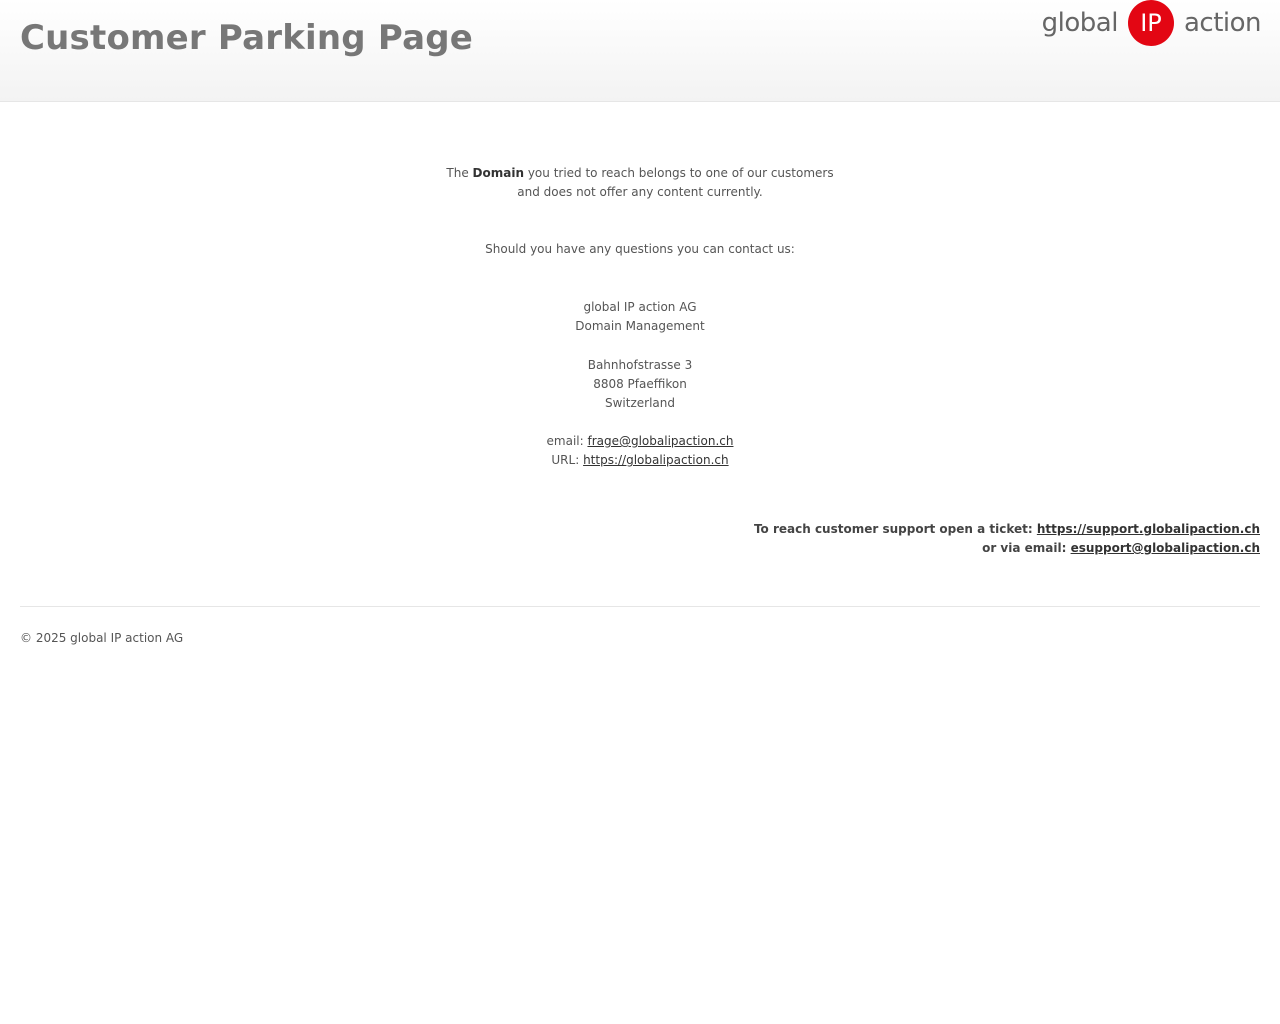 This screenshot has height=1024, width=1280. I want to click on url-line: URL: https://globalipaction.ch, so click(640, 460).